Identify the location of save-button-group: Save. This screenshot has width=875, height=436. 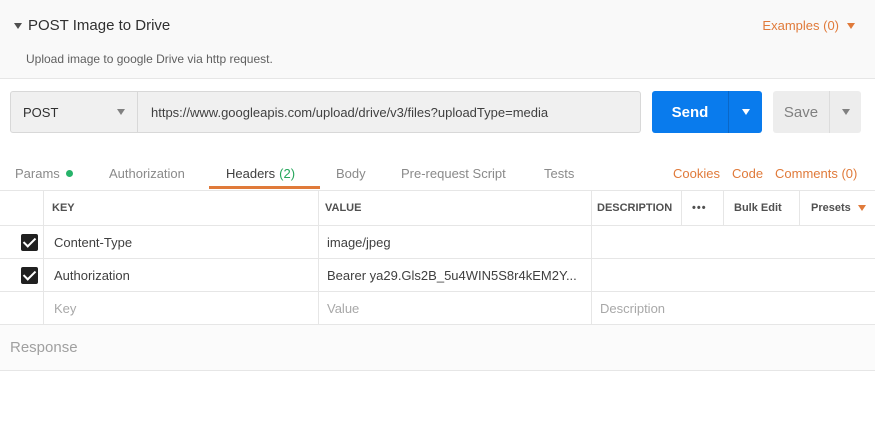
(817, 112).